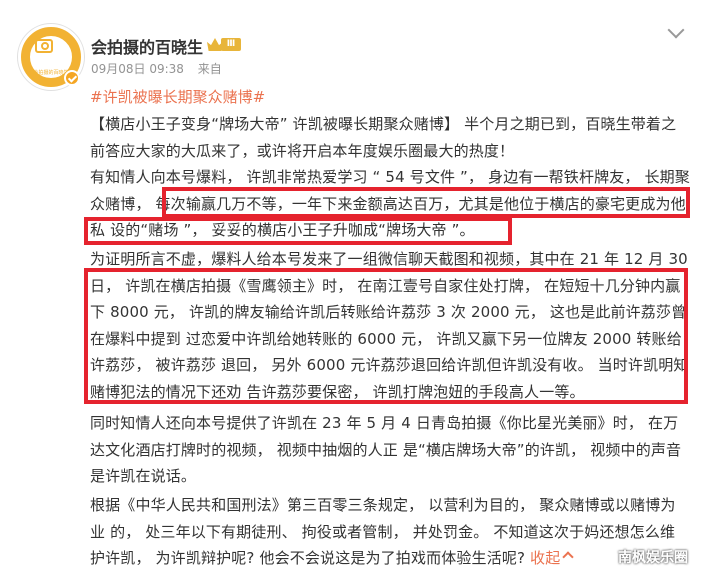 The image size is (702, 573). I want to click on collapse-label: 收起, so click(545, 558).